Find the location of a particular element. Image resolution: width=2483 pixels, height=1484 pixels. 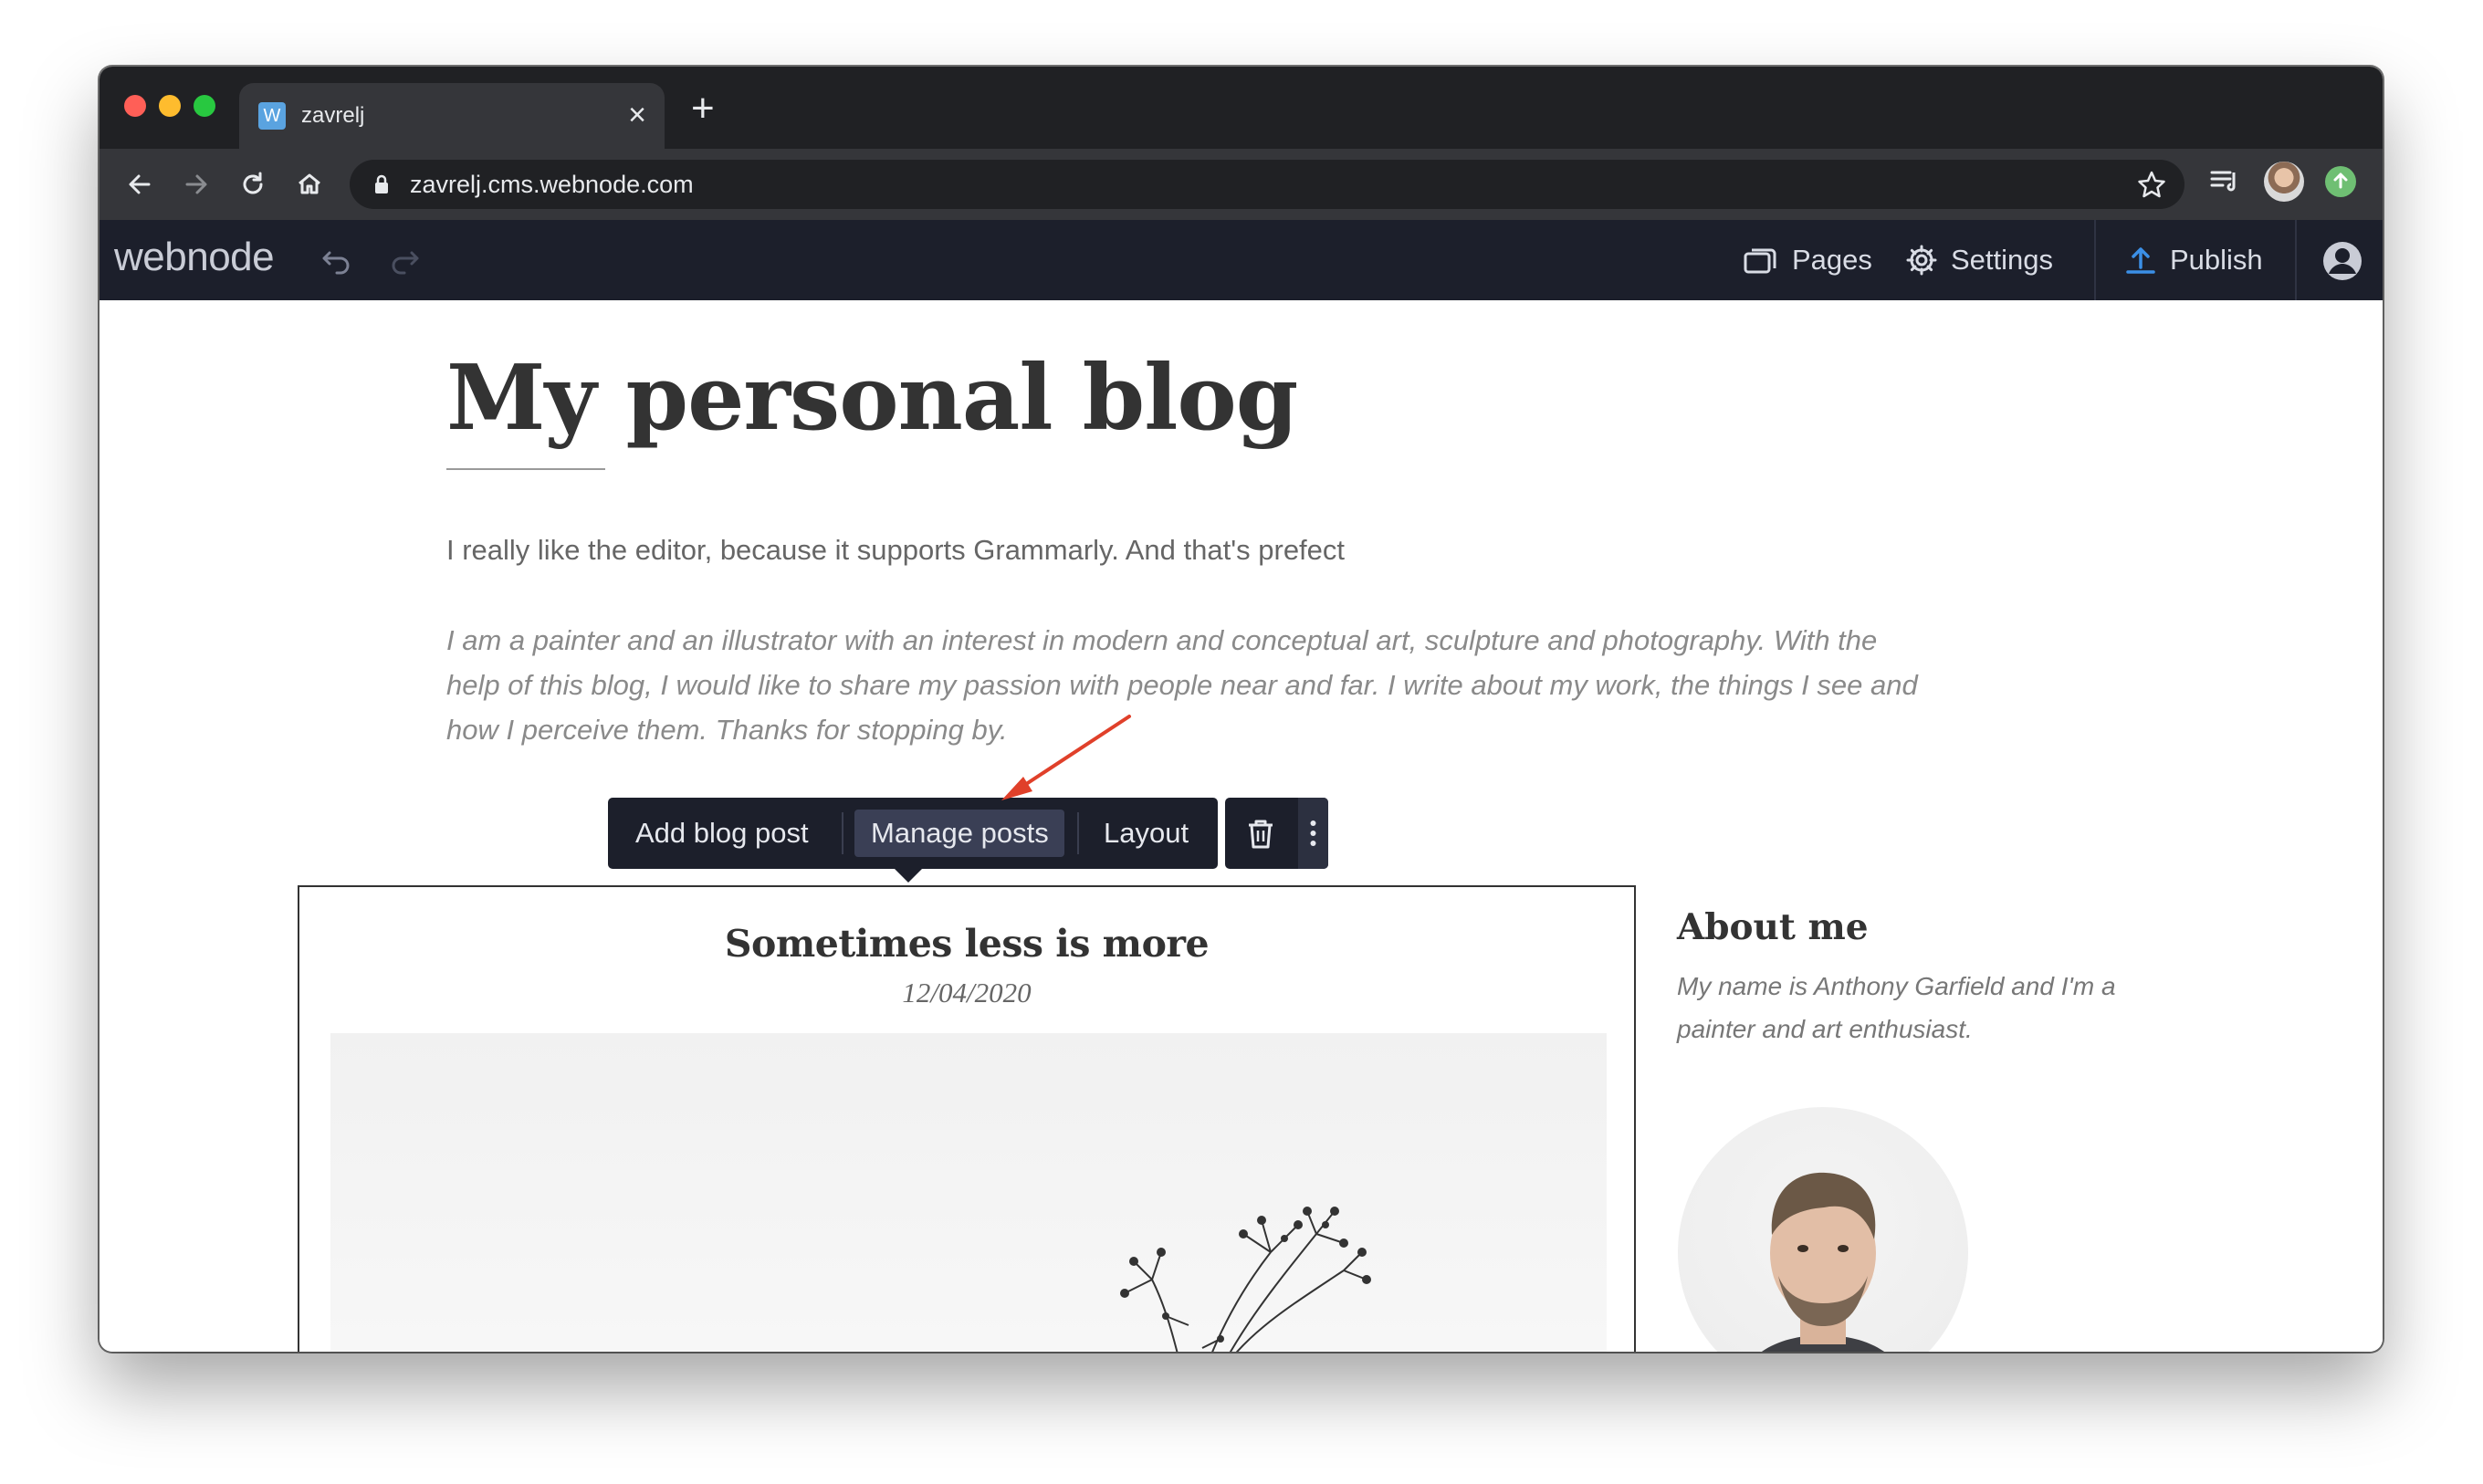

settings-button: Settings is located at coordinates (1979, 260).